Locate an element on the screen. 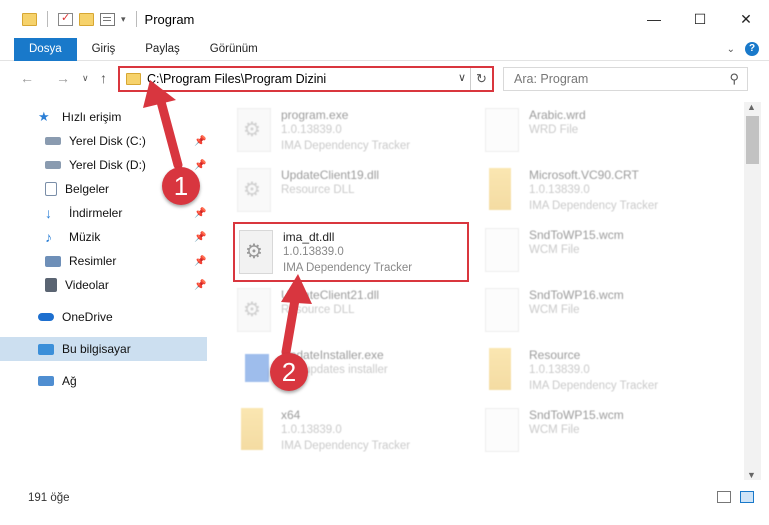  list-item: UpdateClient19.dll Resource DLL is located at coordinates (351, 191).